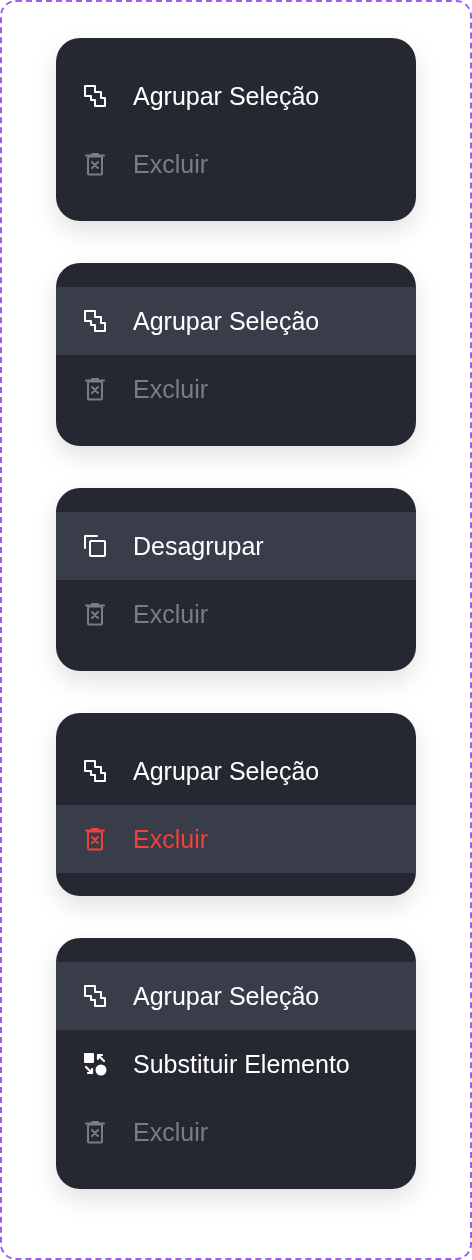 This screenshot has width=472, height=1260. I want to click on menu-item: Substituir Elemento, so click(236, 1064).